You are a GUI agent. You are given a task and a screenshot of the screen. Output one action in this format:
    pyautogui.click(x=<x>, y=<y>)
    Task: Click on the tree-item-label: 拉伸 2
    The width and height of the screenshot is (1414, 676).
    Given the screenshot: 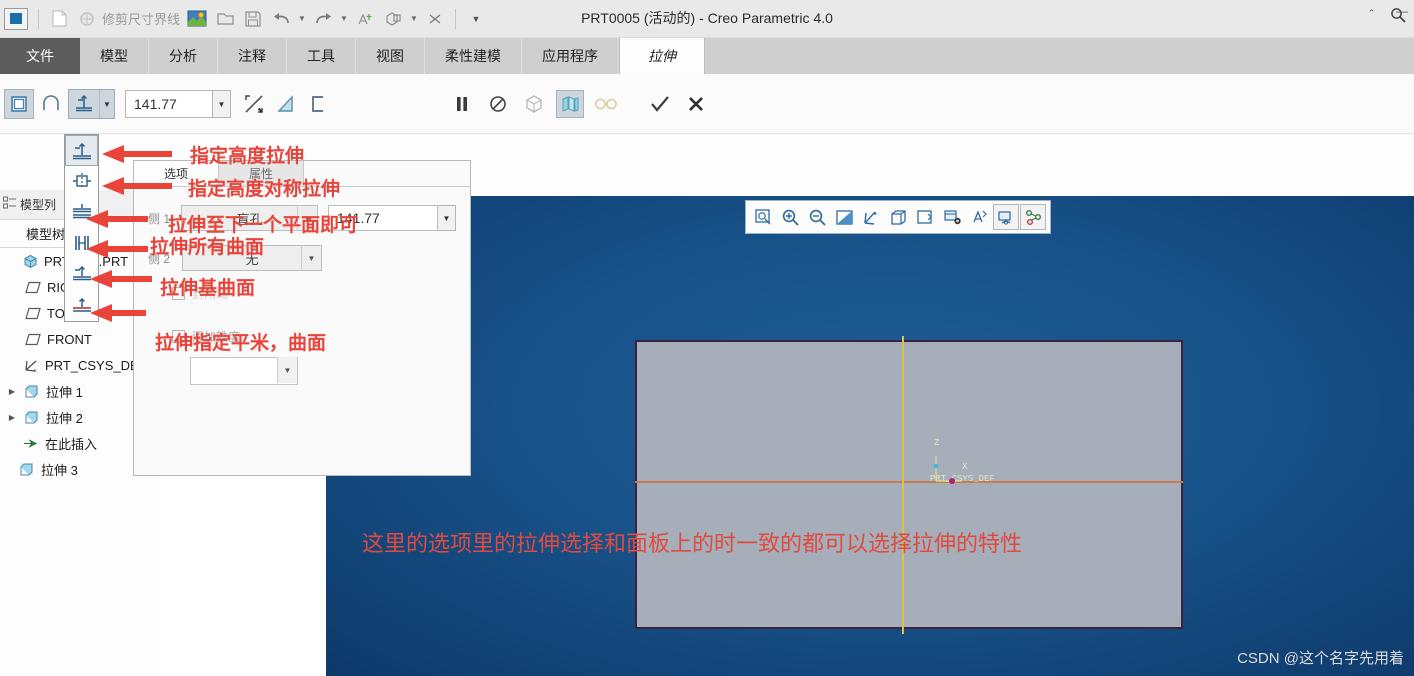 What is the action you would take?
    pyautogui.click(x=64, y=418)
    